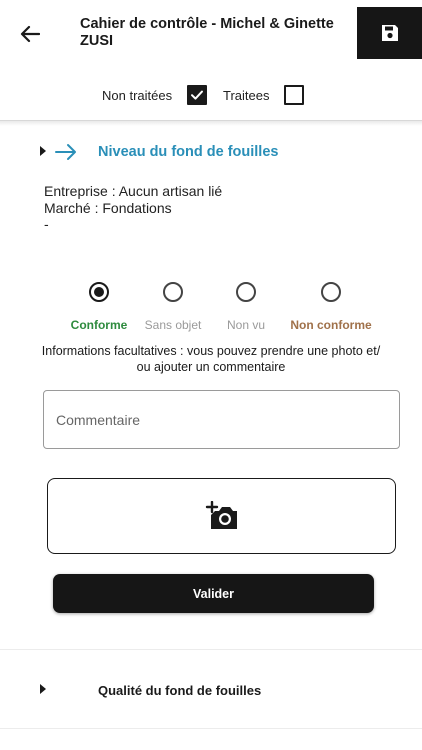 Image resolution: width=422 pixels, height=750 pixels. I want to click on section-title: Niveau du fond de fouilles, so click(188, 152).